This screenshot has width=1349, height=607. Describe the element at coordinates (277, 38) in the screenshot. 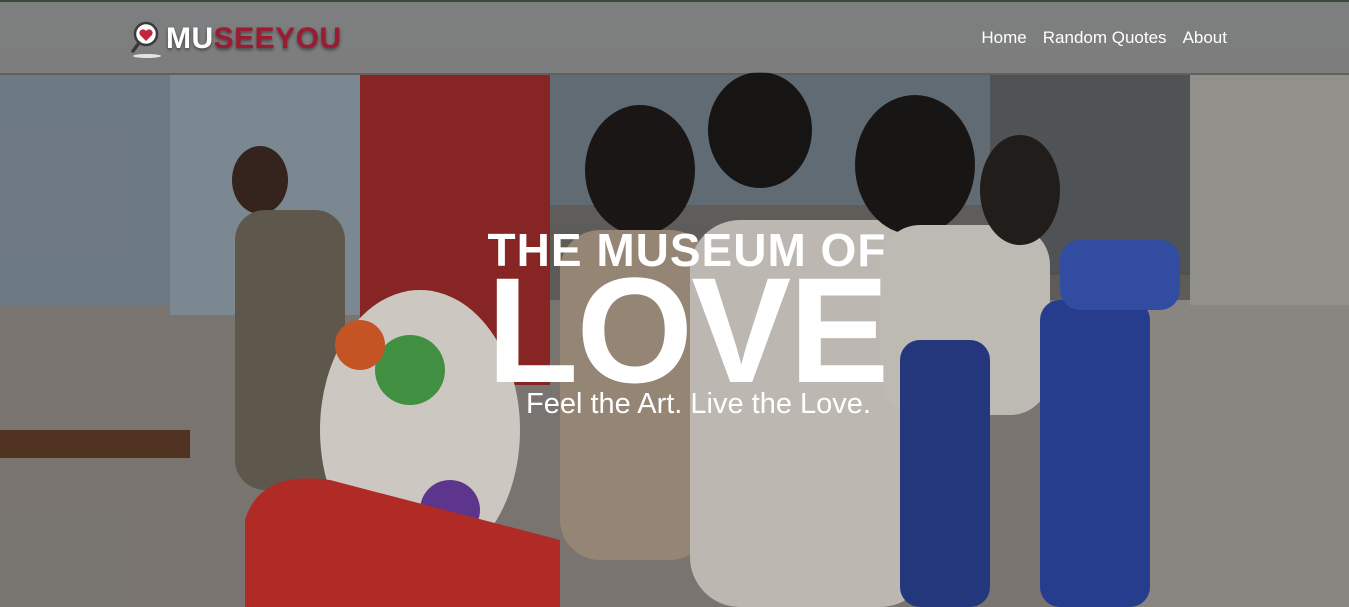

I see `brand-name-part2: SEEYOU` at that location.